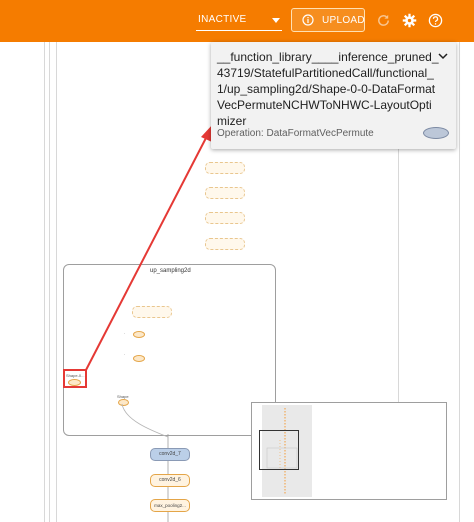 Image resolution: width=474 pixels, height=522 pixels. What do you see at coordinates (222, 19) in the screenshot?
I see `run-status-label: INACTIVE` at bounding box center [222, 19].